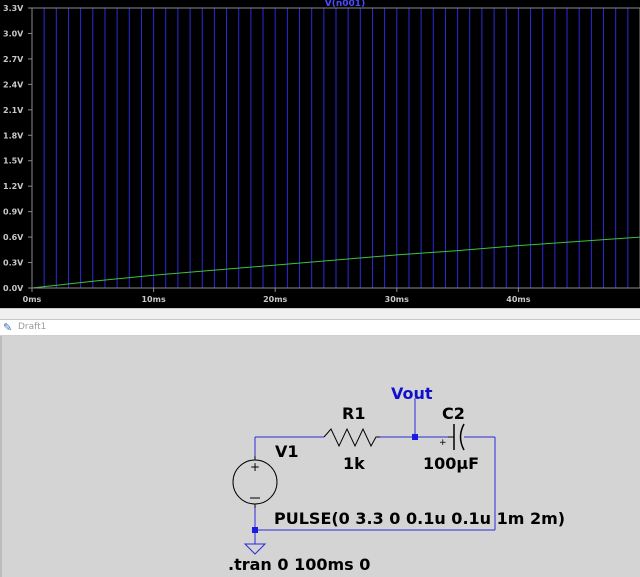 This screenshot has height=577, width=640. Describe the element at coordinates (13, 59) in the screenshot. I see `y-tick-label: 2.7V` at that location.